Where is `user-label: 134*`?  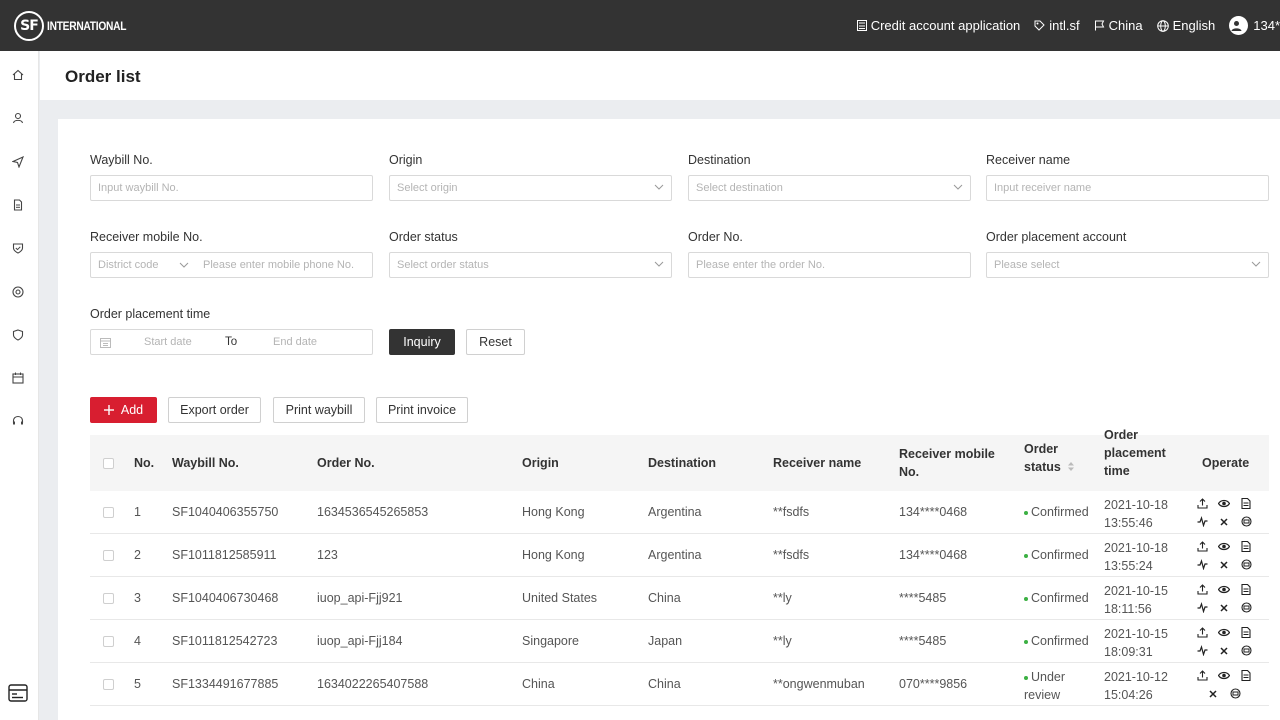
user-label: 134* is located at coordinates (1266, 25).